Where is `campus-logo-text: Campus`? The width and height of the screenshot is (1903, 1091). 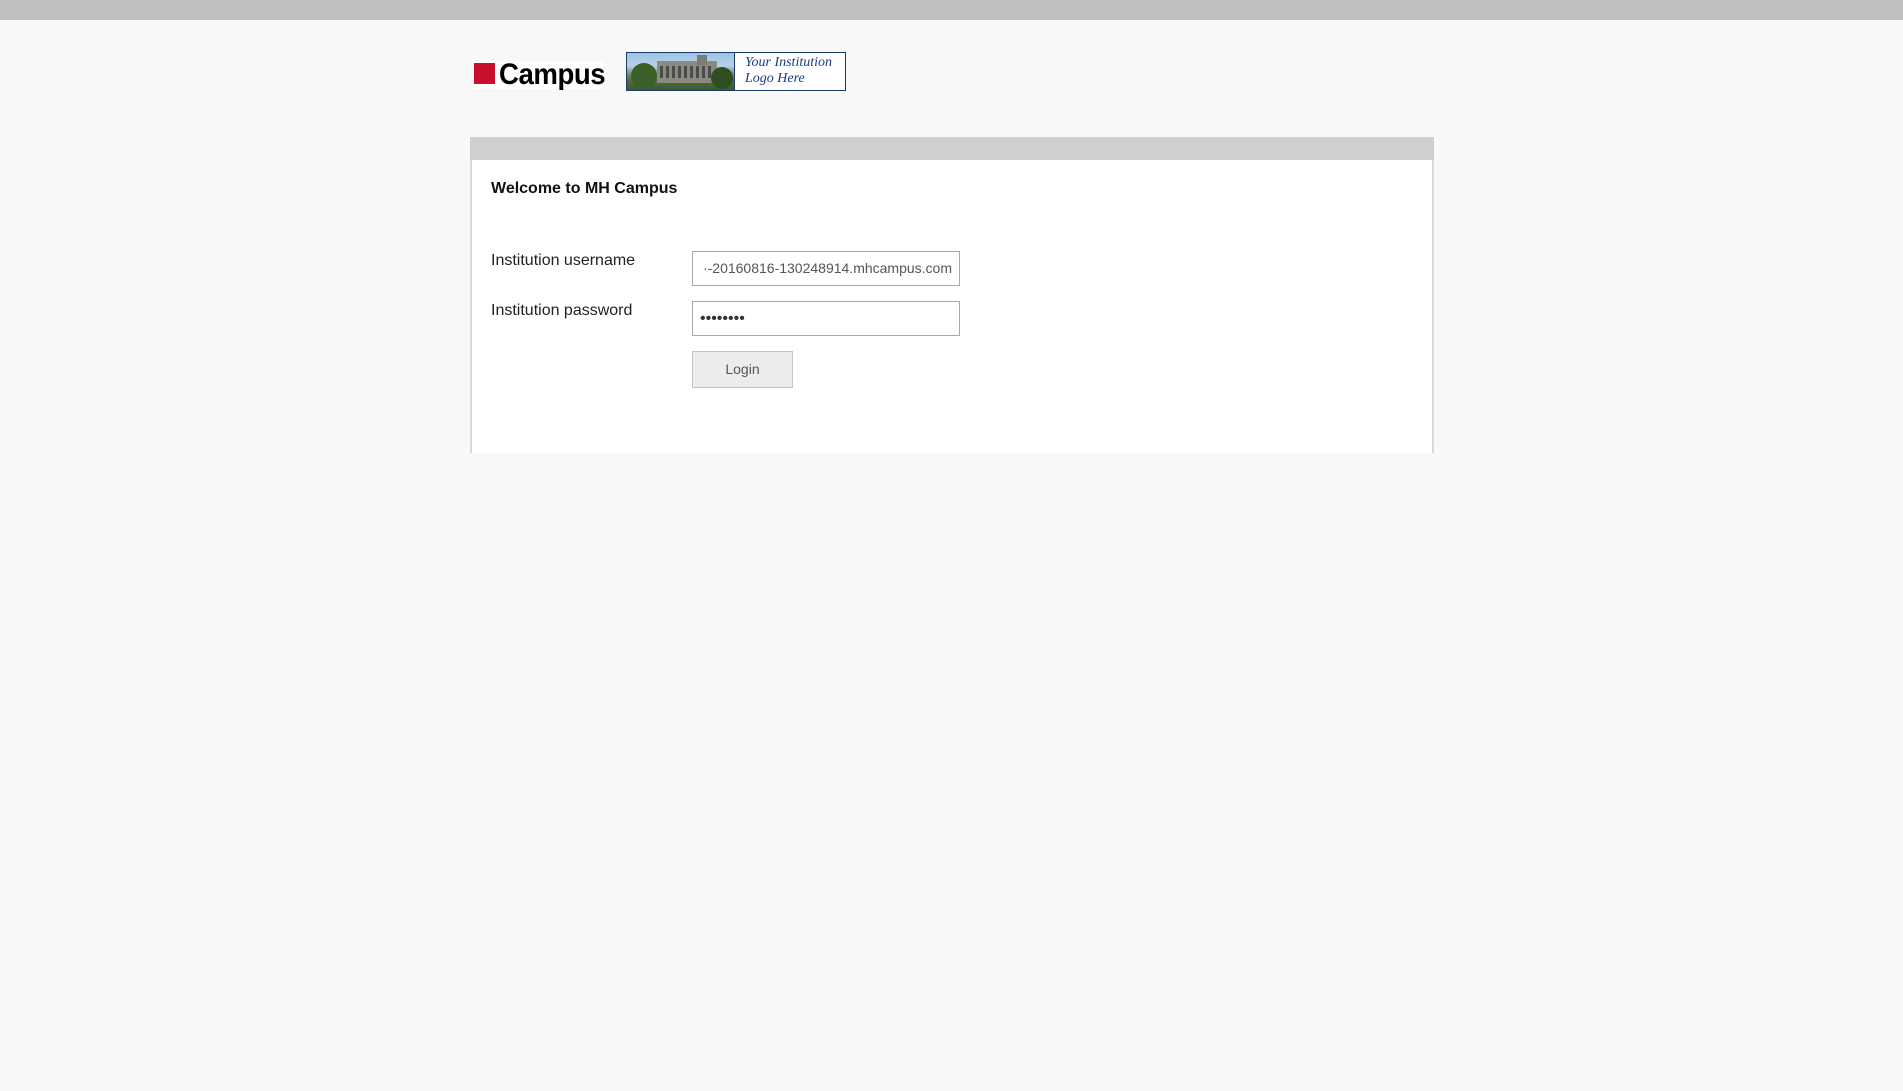 campus-logo-text: Campus is located at coordinates (552, 74).